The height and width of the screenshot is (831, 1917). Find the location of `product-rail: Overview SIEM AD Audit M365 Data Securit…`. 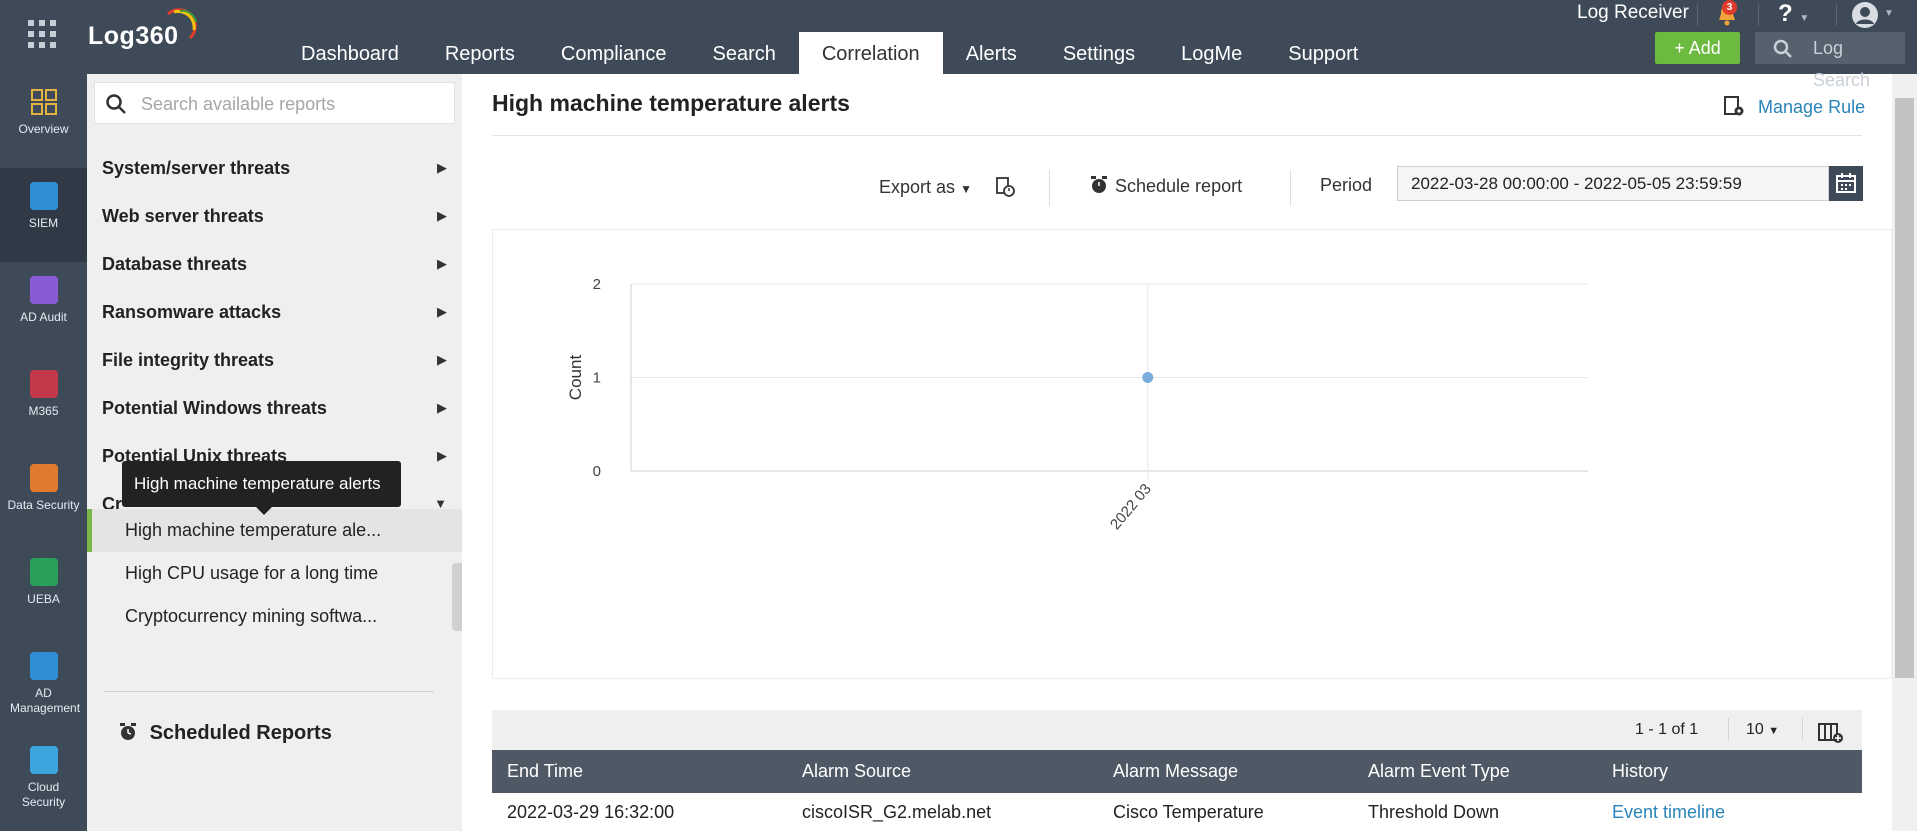

product-rail: Overview SIEM AD Audit M365 Data Securit… is located at coordinates (43, 452).